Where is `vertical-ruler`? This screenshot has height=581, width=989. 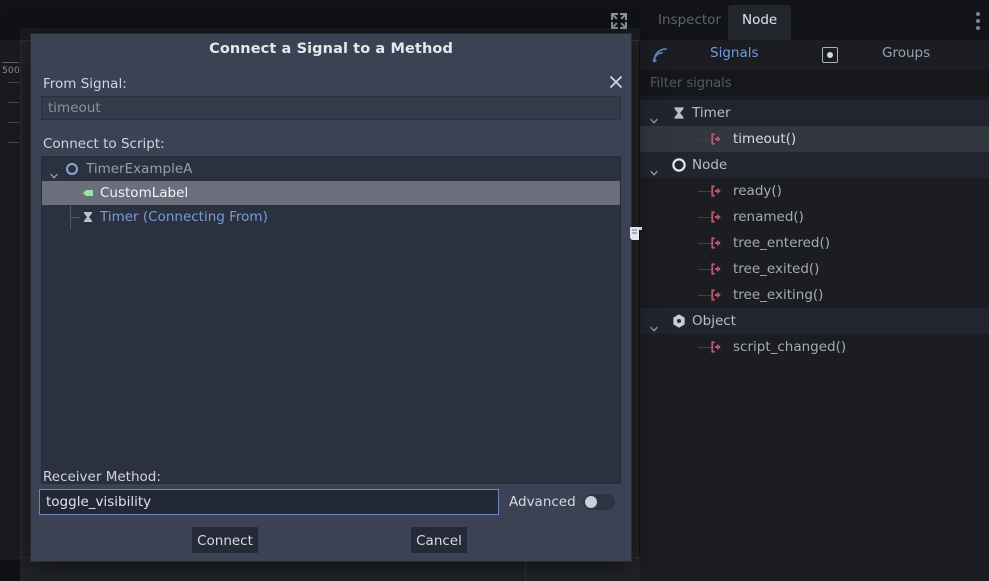 vertical-ruler is located at coordinates (10, 300).